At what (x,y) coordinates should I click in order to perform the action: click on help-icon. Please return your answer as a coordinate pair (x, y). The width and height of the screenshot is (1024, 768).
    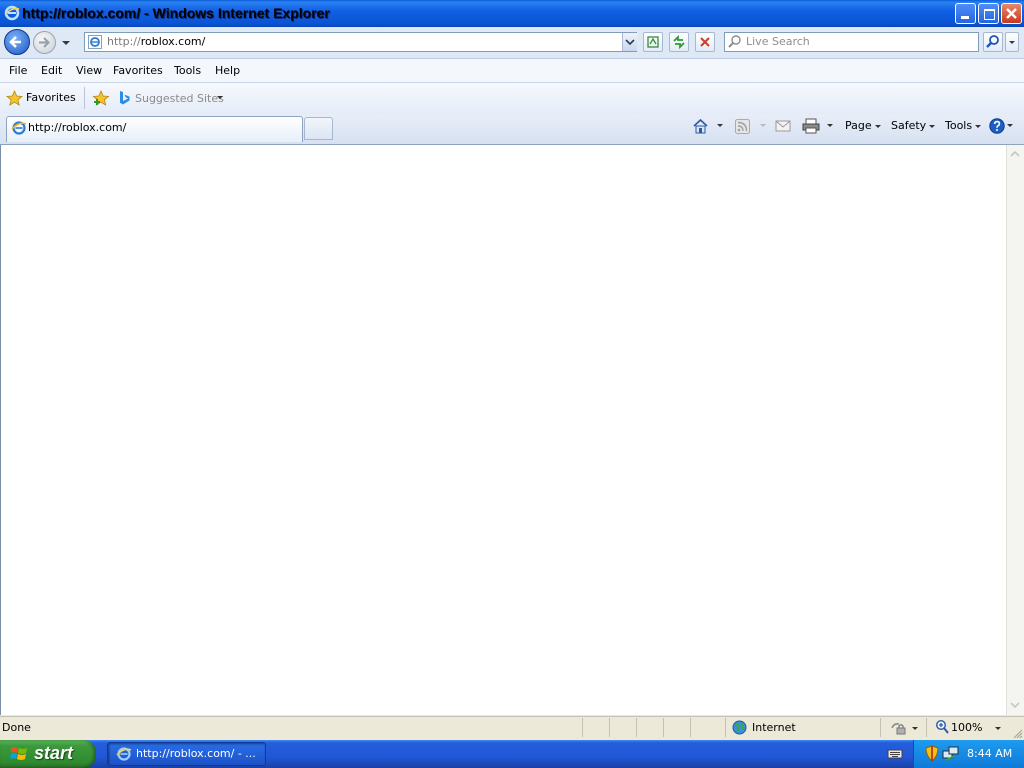
    Looking at the image, I should click on (997, 126).